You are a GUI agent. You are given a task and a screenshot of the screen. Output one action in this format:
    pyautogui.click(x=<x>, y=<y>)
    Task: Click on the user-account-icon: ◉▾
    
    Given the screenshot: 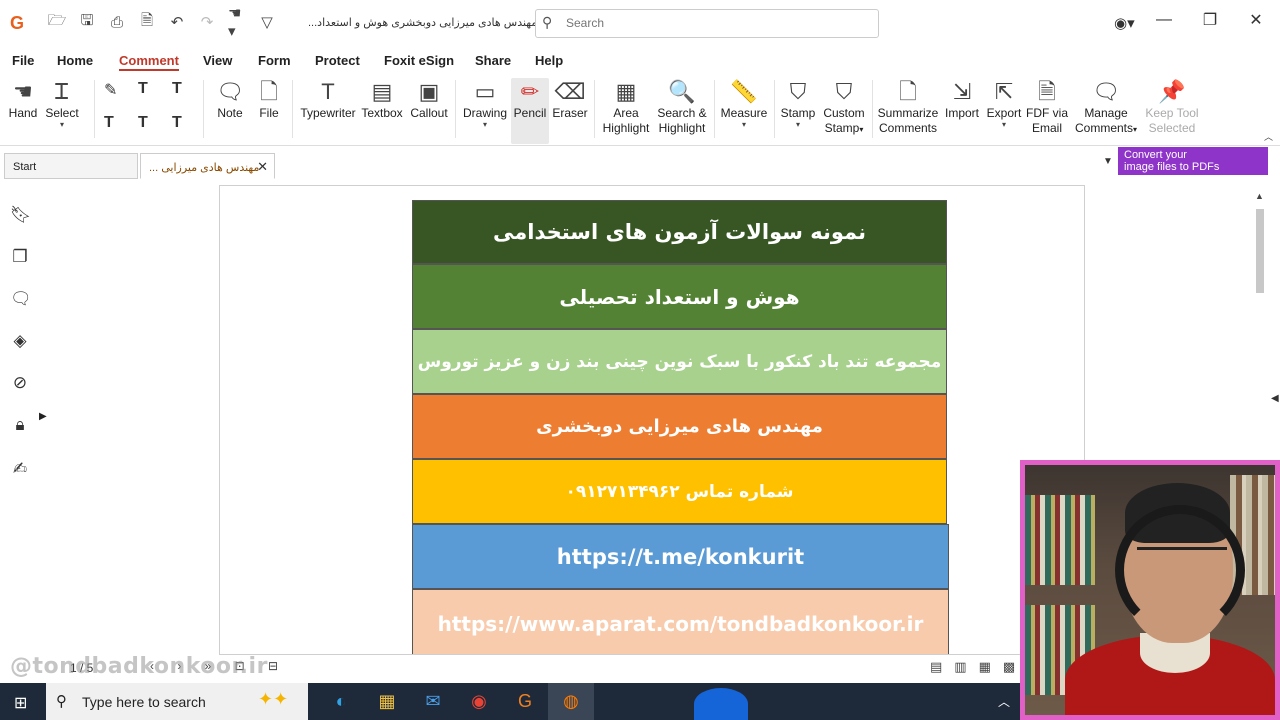 What is the action you would take?
    pyautogui.click(x=1124, y=23)
    